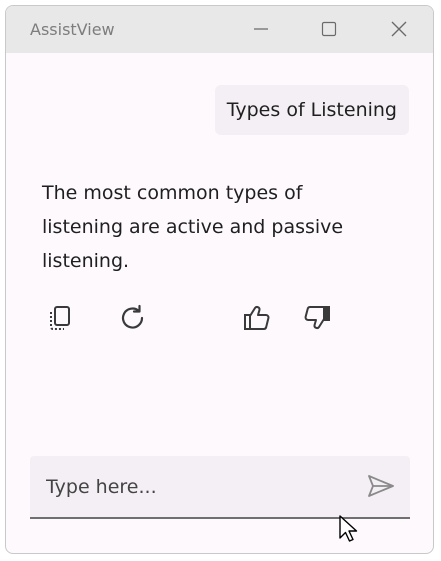 This screenshot has height=561, width=441. I want to click on dislike-button, so click(317, 318).